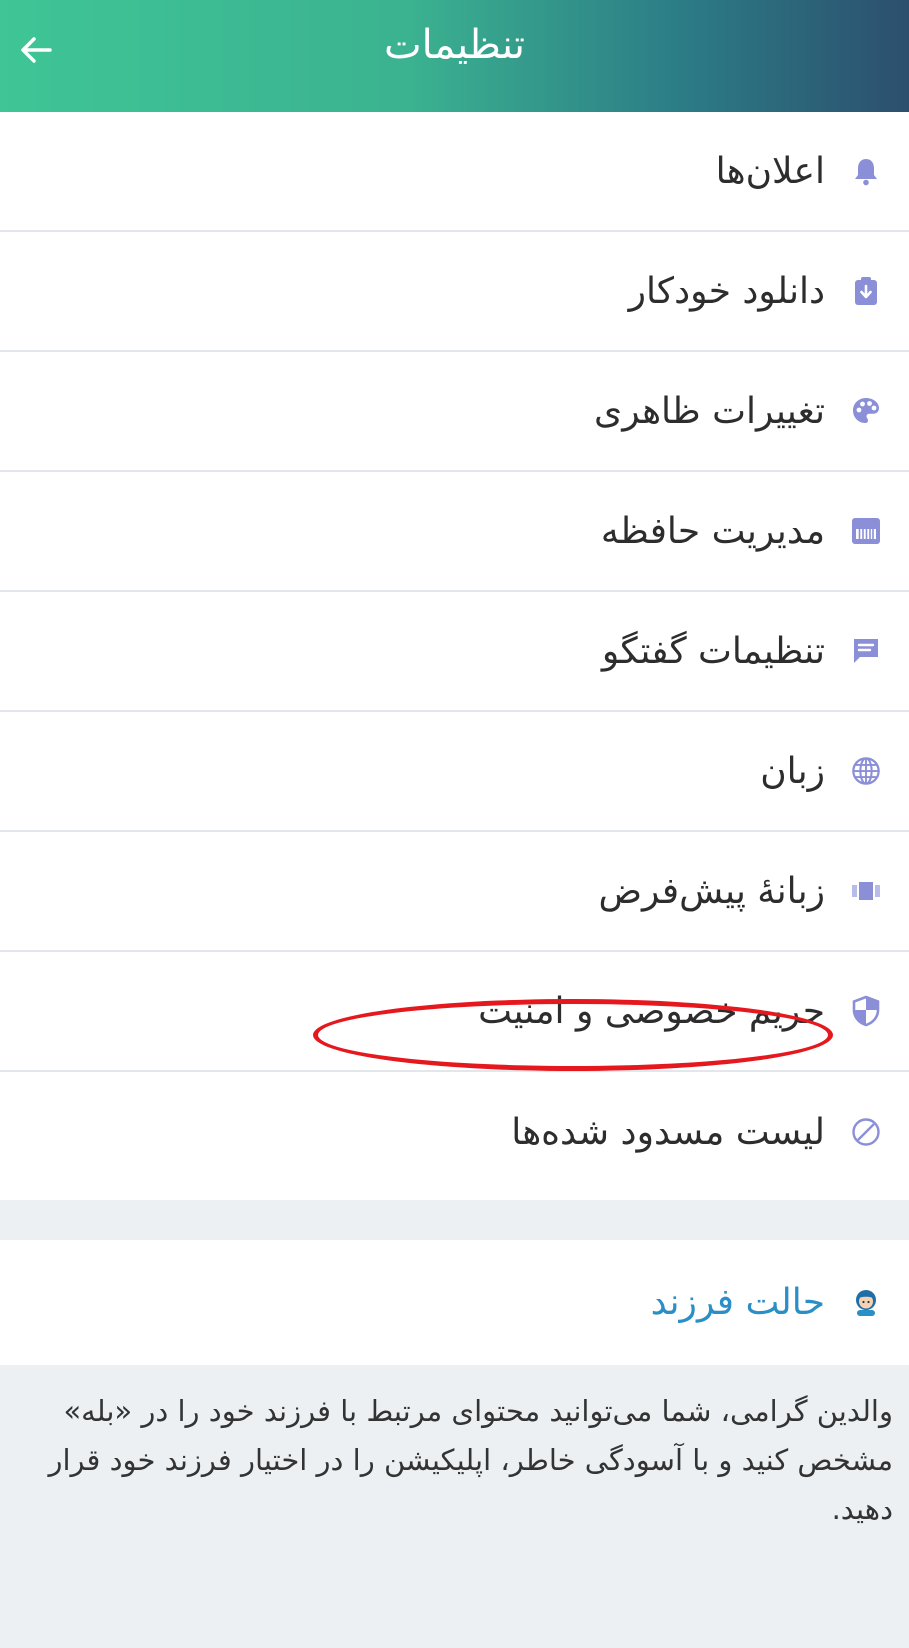 Image resolution: width=909 pixels, height=1648 pixels. Describe the element at coordinates (866, 411) in the screenshot. I see `palette-icon` at that location.